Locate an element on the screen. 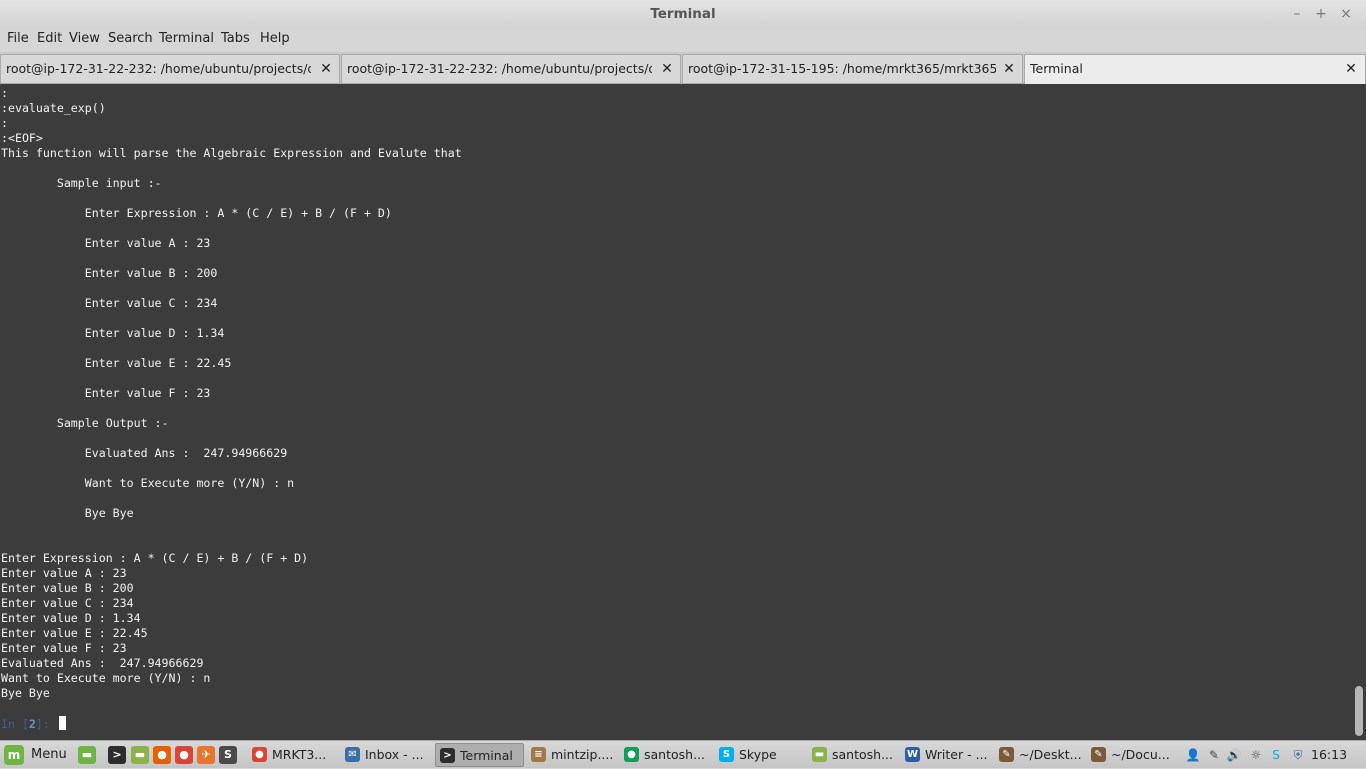 This screenshot has height=769, width=1366. skype-icon: S is located at coordinates (726, 754).